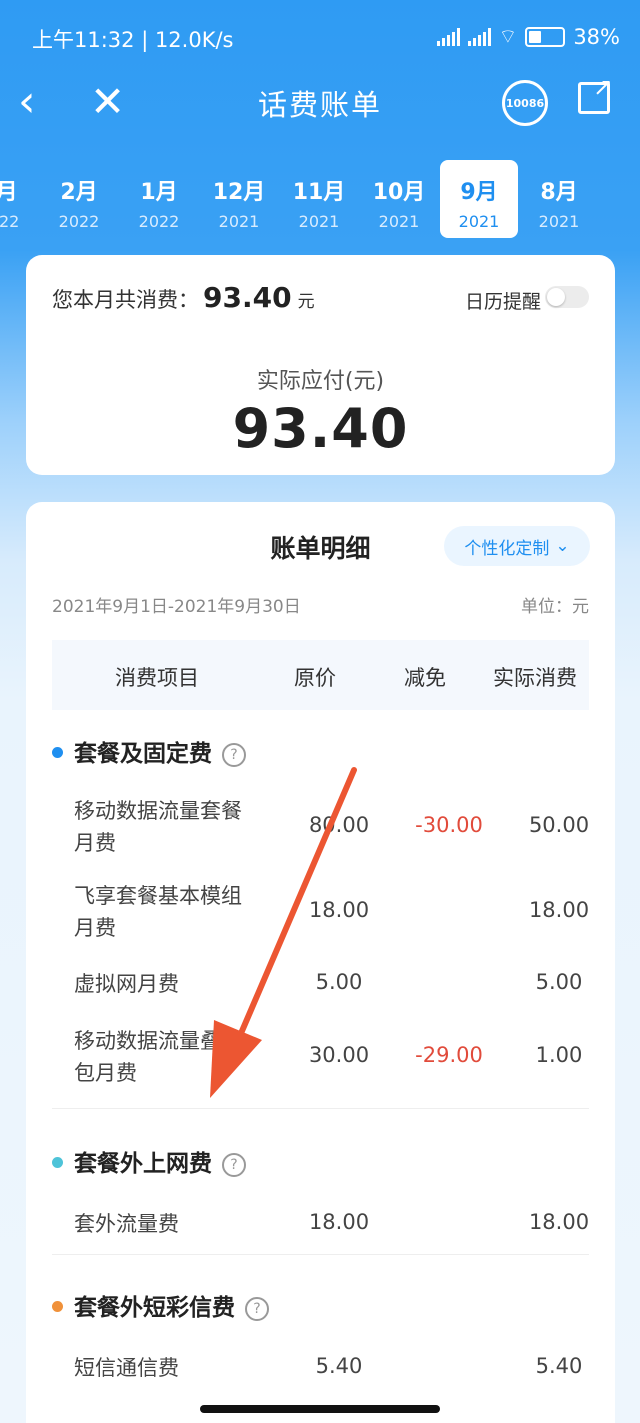 The height and width of the screenshot is (1423, 640). What do you see at coordinates (559, 982) in the screenshot?
I see `actual-charge: 5.00` at bounding box center [559, 982].